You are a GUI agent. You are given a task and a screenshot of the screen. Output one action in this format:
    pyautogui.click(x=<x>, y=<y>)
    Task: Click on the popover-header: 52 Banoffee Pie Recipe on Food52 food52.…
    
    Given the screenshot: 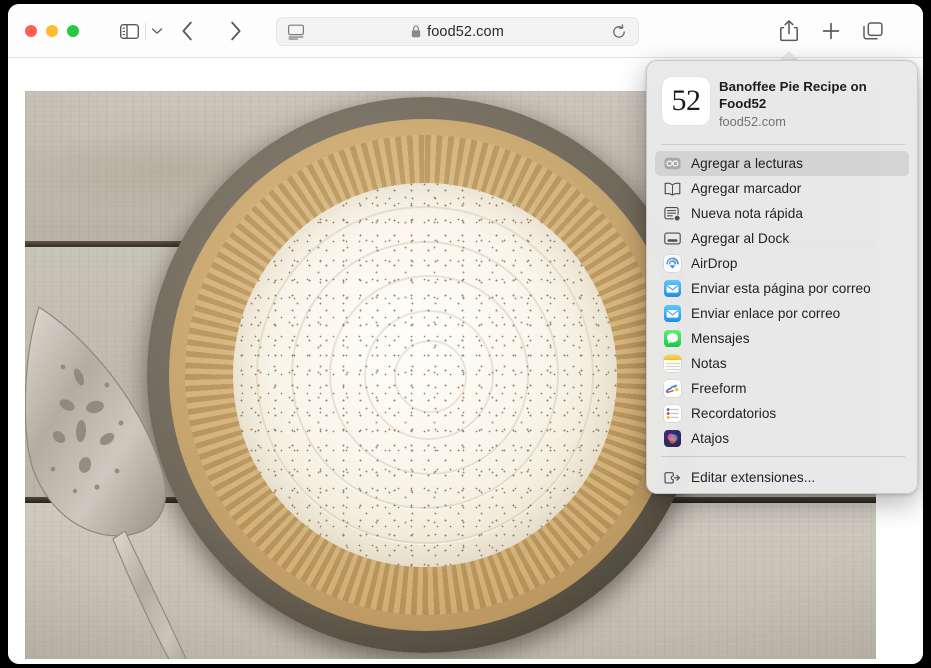 What is the action you would take?
    pyautogui.click(x=782, y=99)
    